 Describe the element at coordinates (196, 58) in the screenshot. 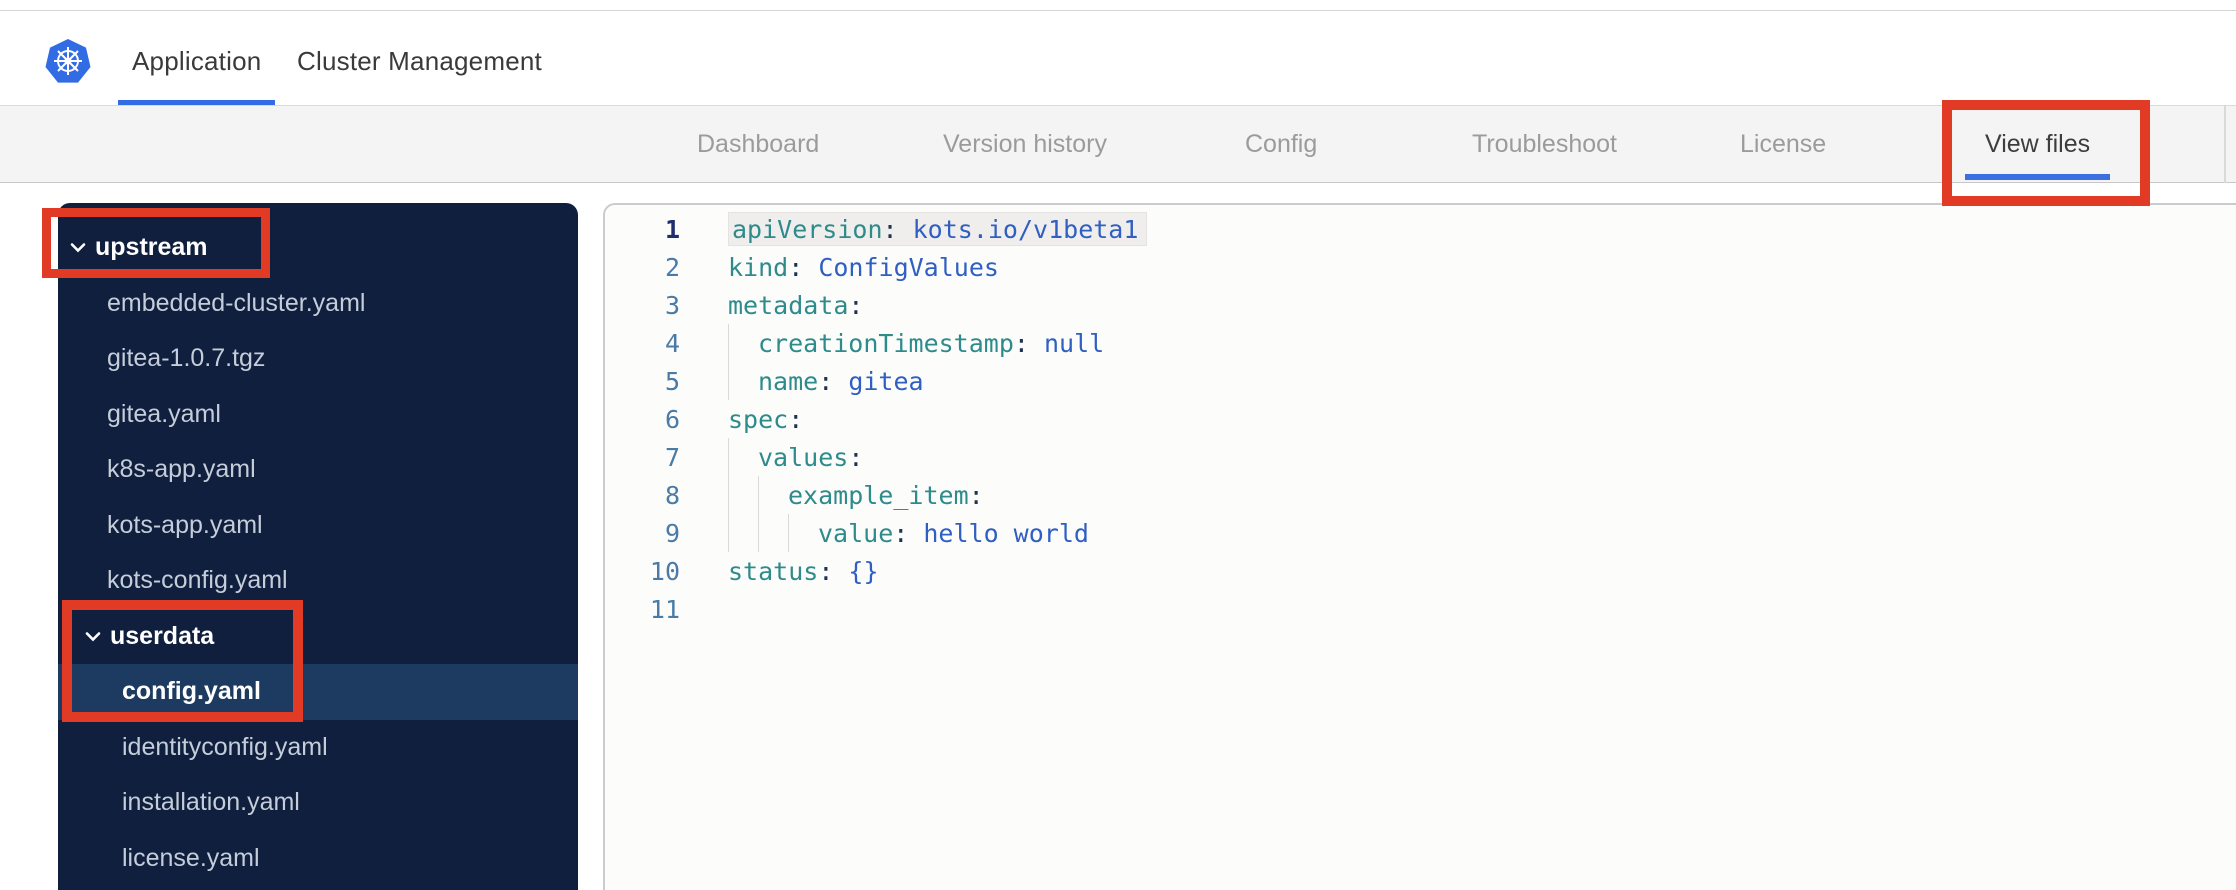

I see `header-tab-application: Application` at that location.